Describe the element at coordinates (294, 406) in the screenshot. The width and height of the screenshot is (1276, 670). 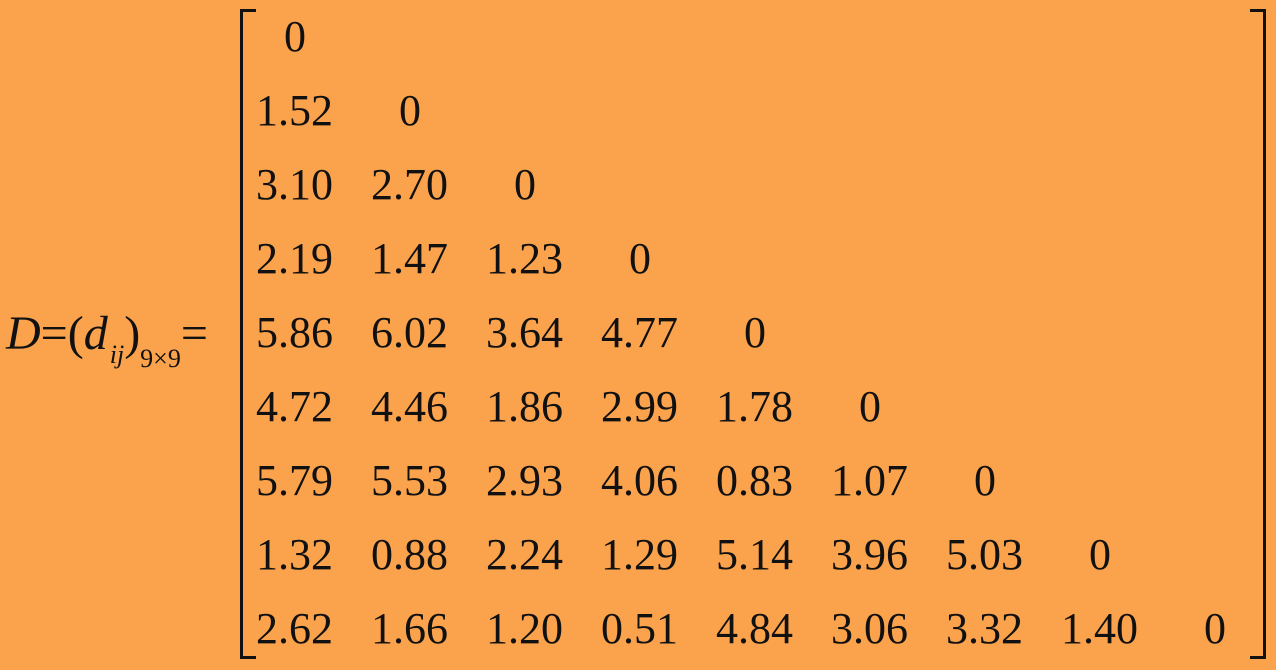
I see `matrix-cell: 4.72` at that location.